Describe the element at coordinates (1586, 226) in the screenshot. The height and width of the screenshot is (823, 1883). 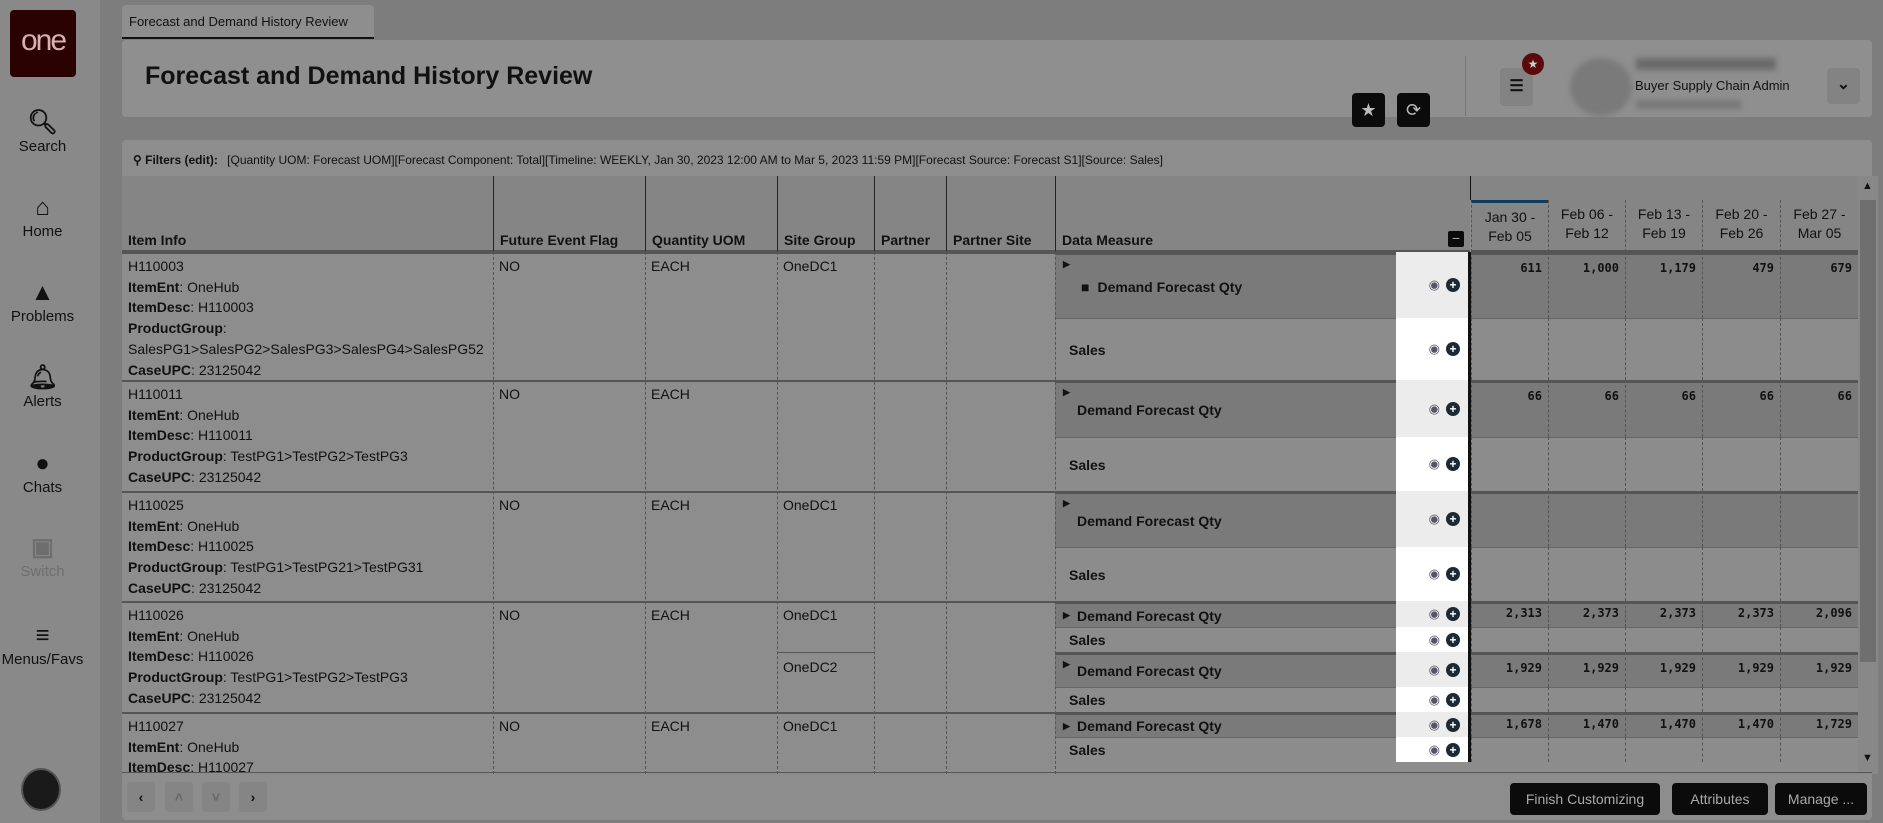
I see `period-header: Feb 06 - Feb 12` at that location.